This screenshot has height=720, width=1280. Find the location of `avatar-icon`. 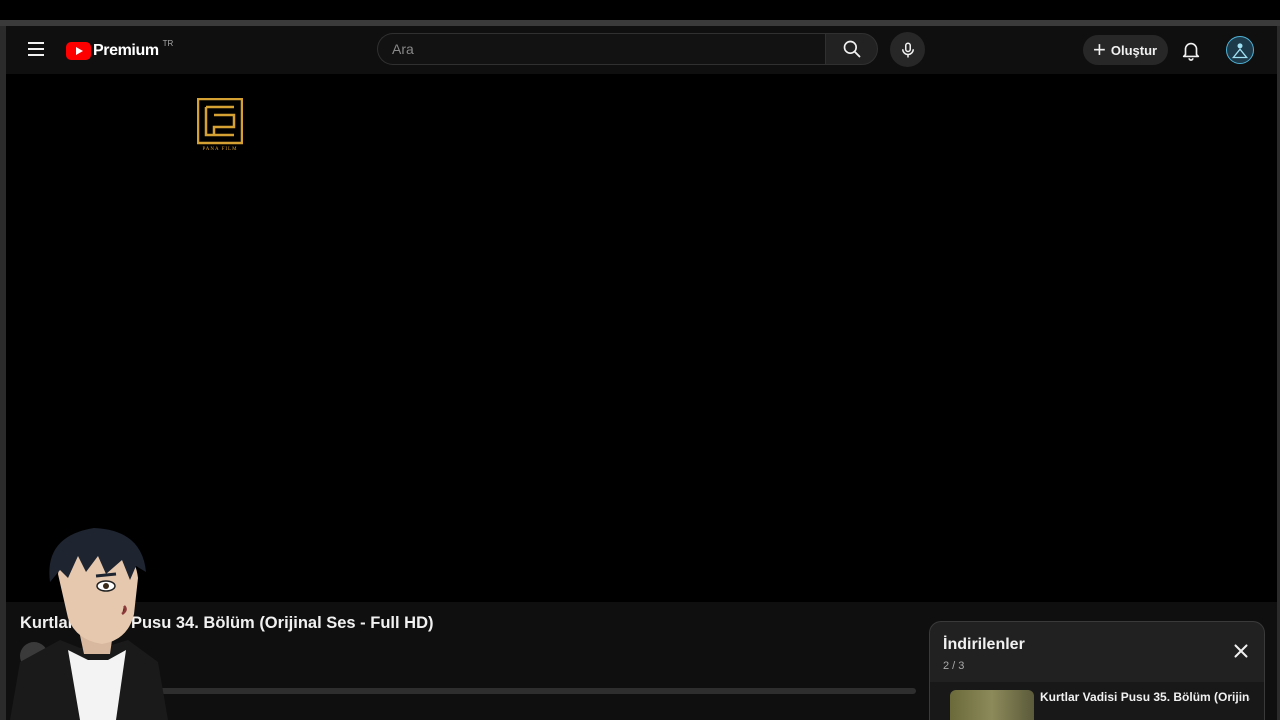

avatar-icon is located at coordinates (1240, 51).